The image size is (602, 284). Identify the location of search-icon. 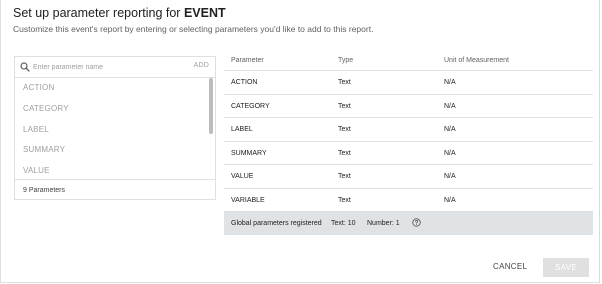
(25, 67).